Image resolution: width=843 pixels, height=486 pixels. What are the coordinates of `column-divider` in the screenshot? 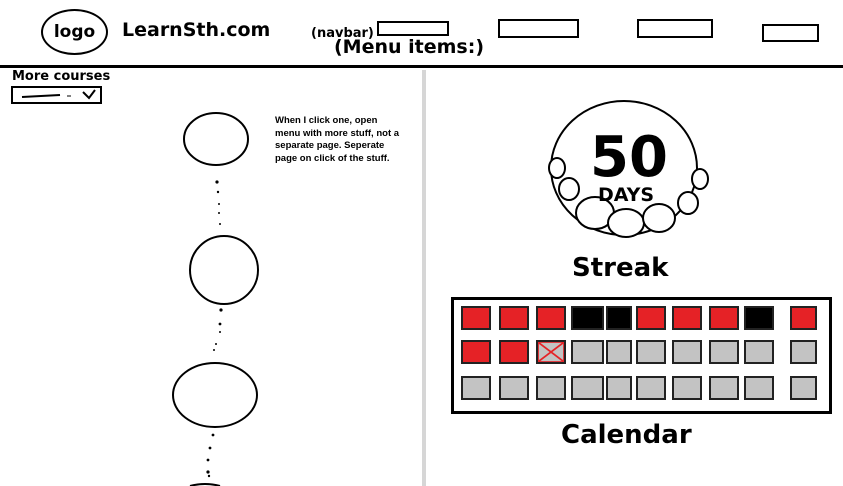 It's located at (424, 278).